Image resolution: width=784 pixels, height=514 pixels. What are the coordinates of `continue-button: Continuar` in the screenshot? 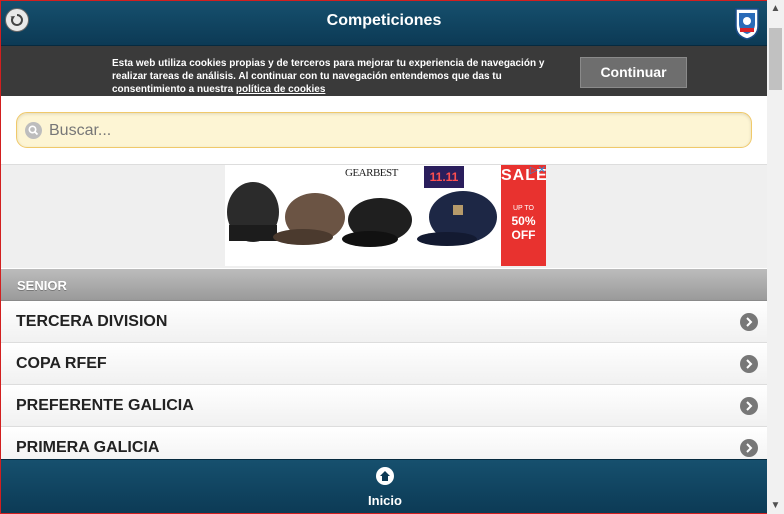 It's located at (633, 72).